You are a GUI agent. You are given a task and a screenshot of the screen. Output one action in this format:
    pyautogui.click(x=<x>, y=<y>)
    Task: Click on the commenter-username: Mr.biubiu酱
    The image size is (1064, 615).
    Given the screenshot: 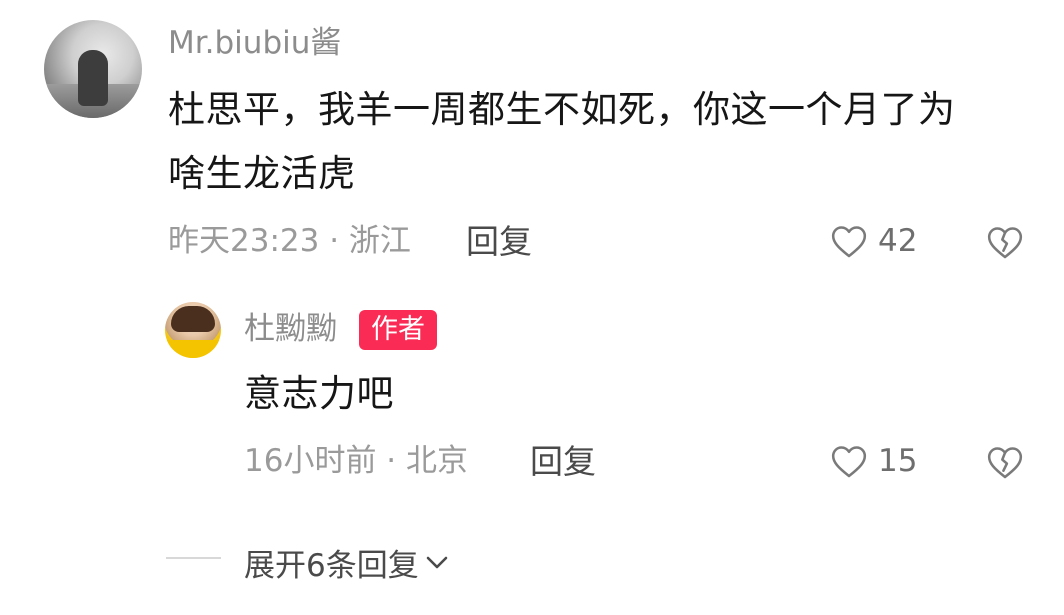 What is the action you would take?
    pyautogui.click(x=254, y=43)
    